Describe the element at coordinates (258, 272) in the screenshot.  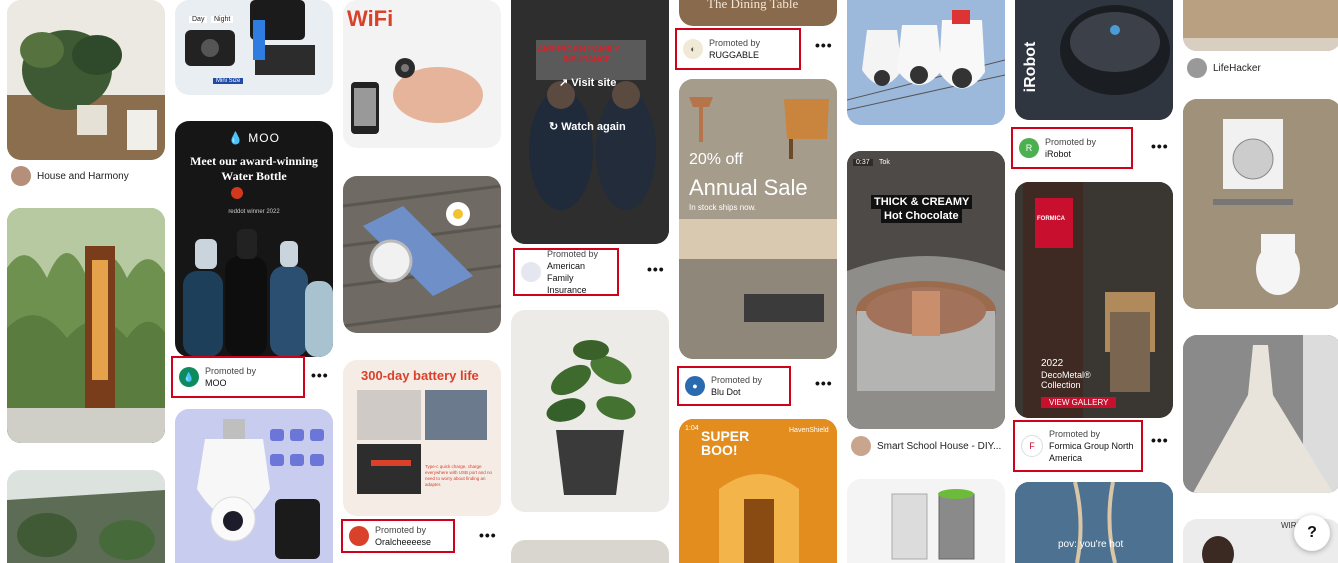
I see `moo-bottles-image` at that location.